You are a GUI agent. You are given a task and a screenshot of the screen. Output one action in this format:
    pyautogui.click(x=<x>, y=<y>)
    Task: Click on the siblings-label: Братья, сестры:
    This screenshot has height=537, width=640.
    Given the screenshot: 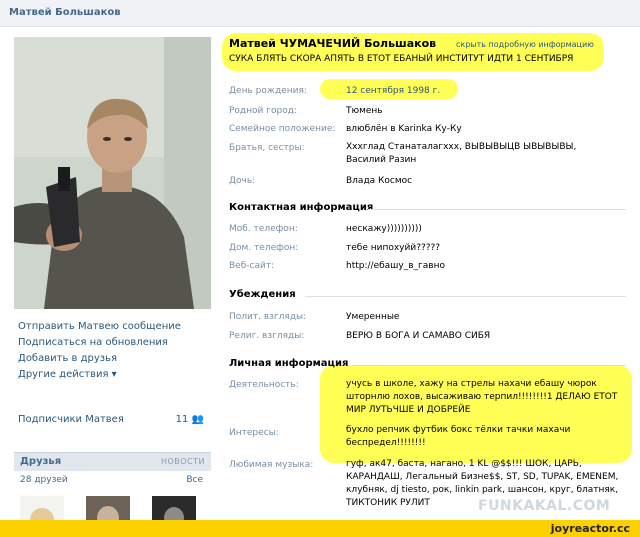 What is the action you would take?
    pyautogui.click(x=267, y=148)
    